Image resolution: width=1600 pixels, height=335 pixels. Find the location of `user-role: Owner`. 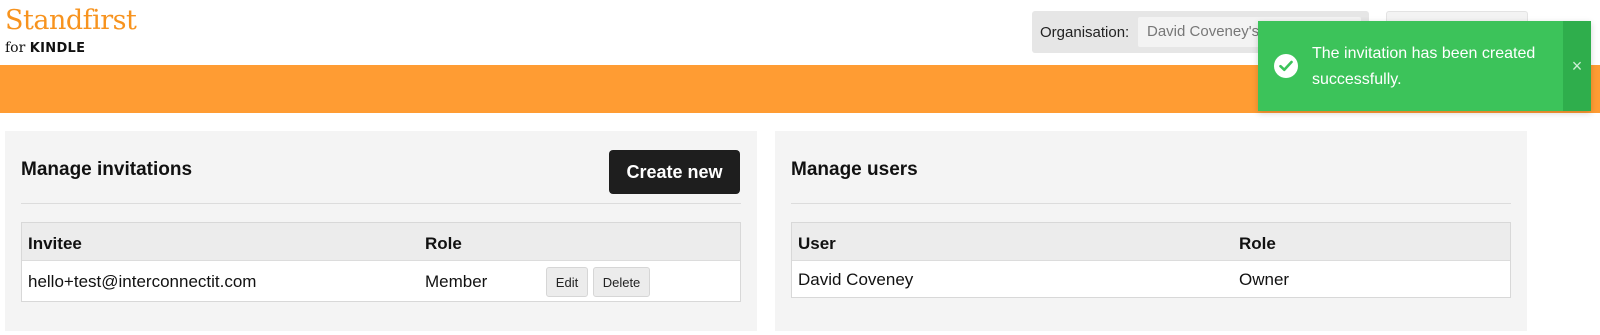

user-role: Owner is located at coordinates (1264, 279).